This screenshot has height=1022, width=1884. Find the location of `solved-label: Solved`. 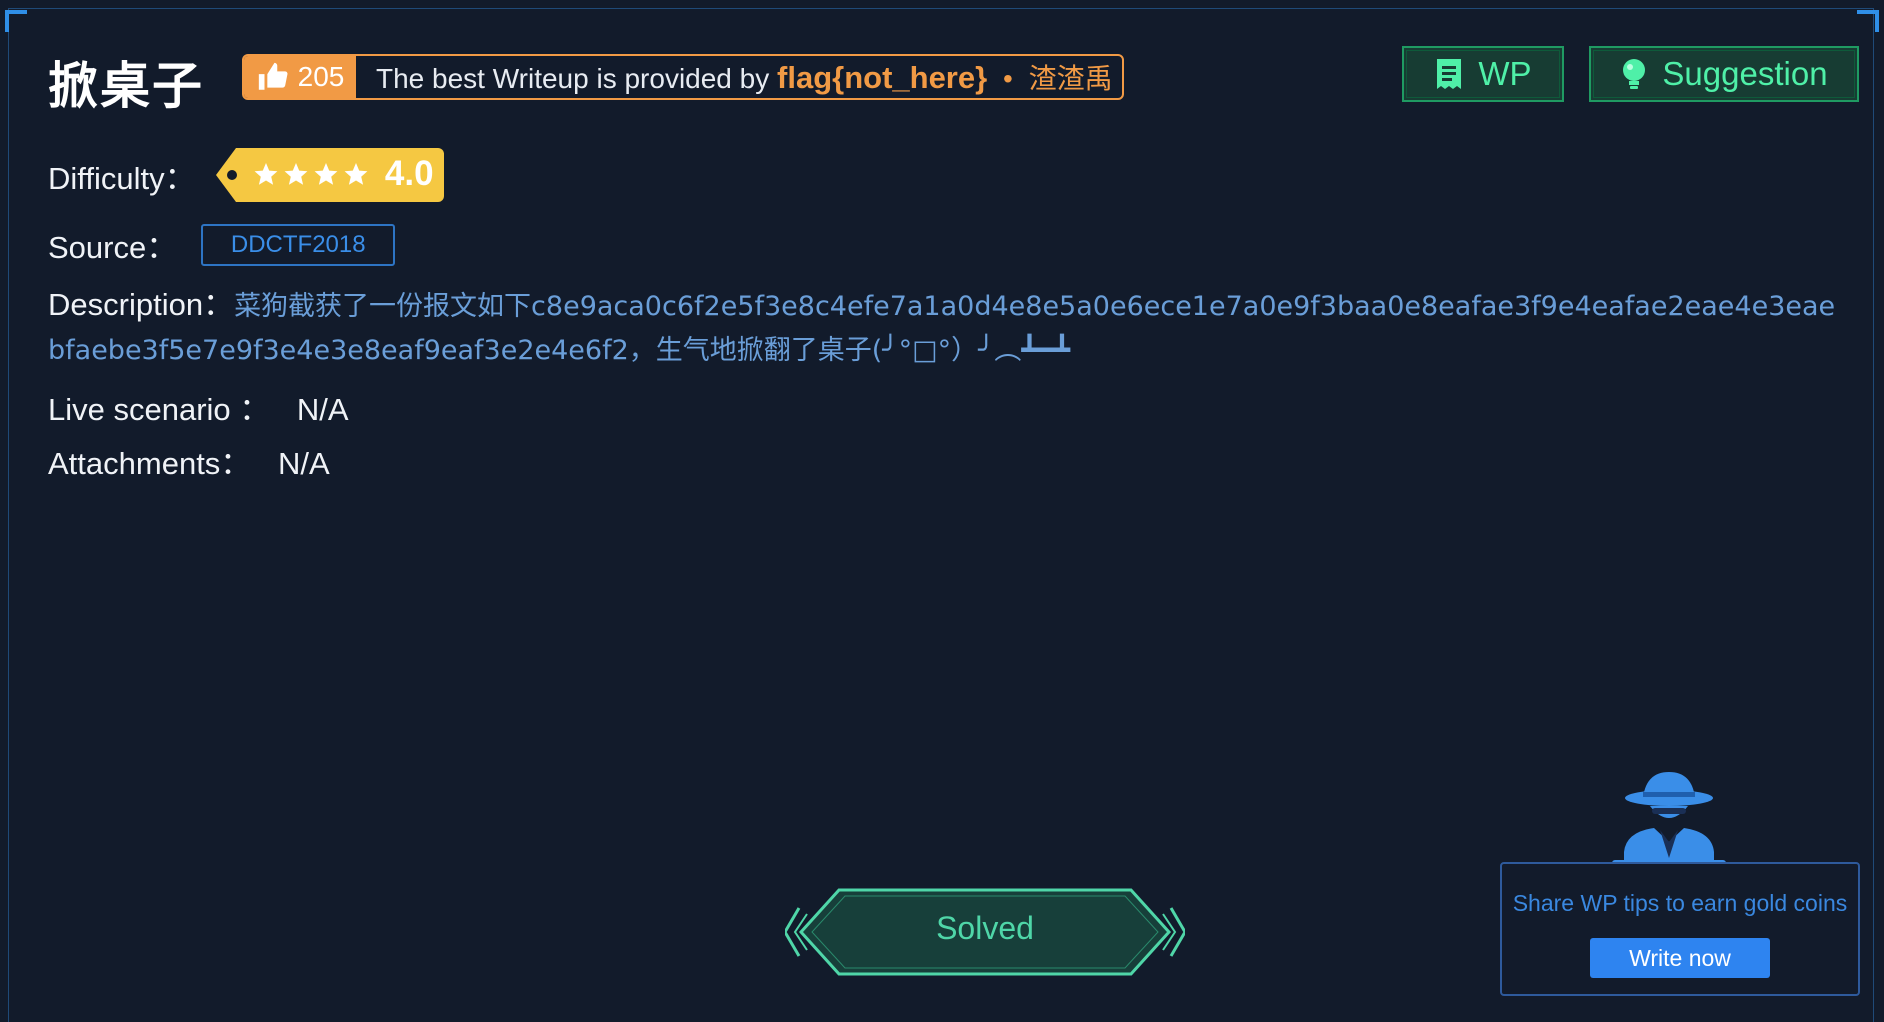

solved-label: Solved is located at coordinates (985, 928).